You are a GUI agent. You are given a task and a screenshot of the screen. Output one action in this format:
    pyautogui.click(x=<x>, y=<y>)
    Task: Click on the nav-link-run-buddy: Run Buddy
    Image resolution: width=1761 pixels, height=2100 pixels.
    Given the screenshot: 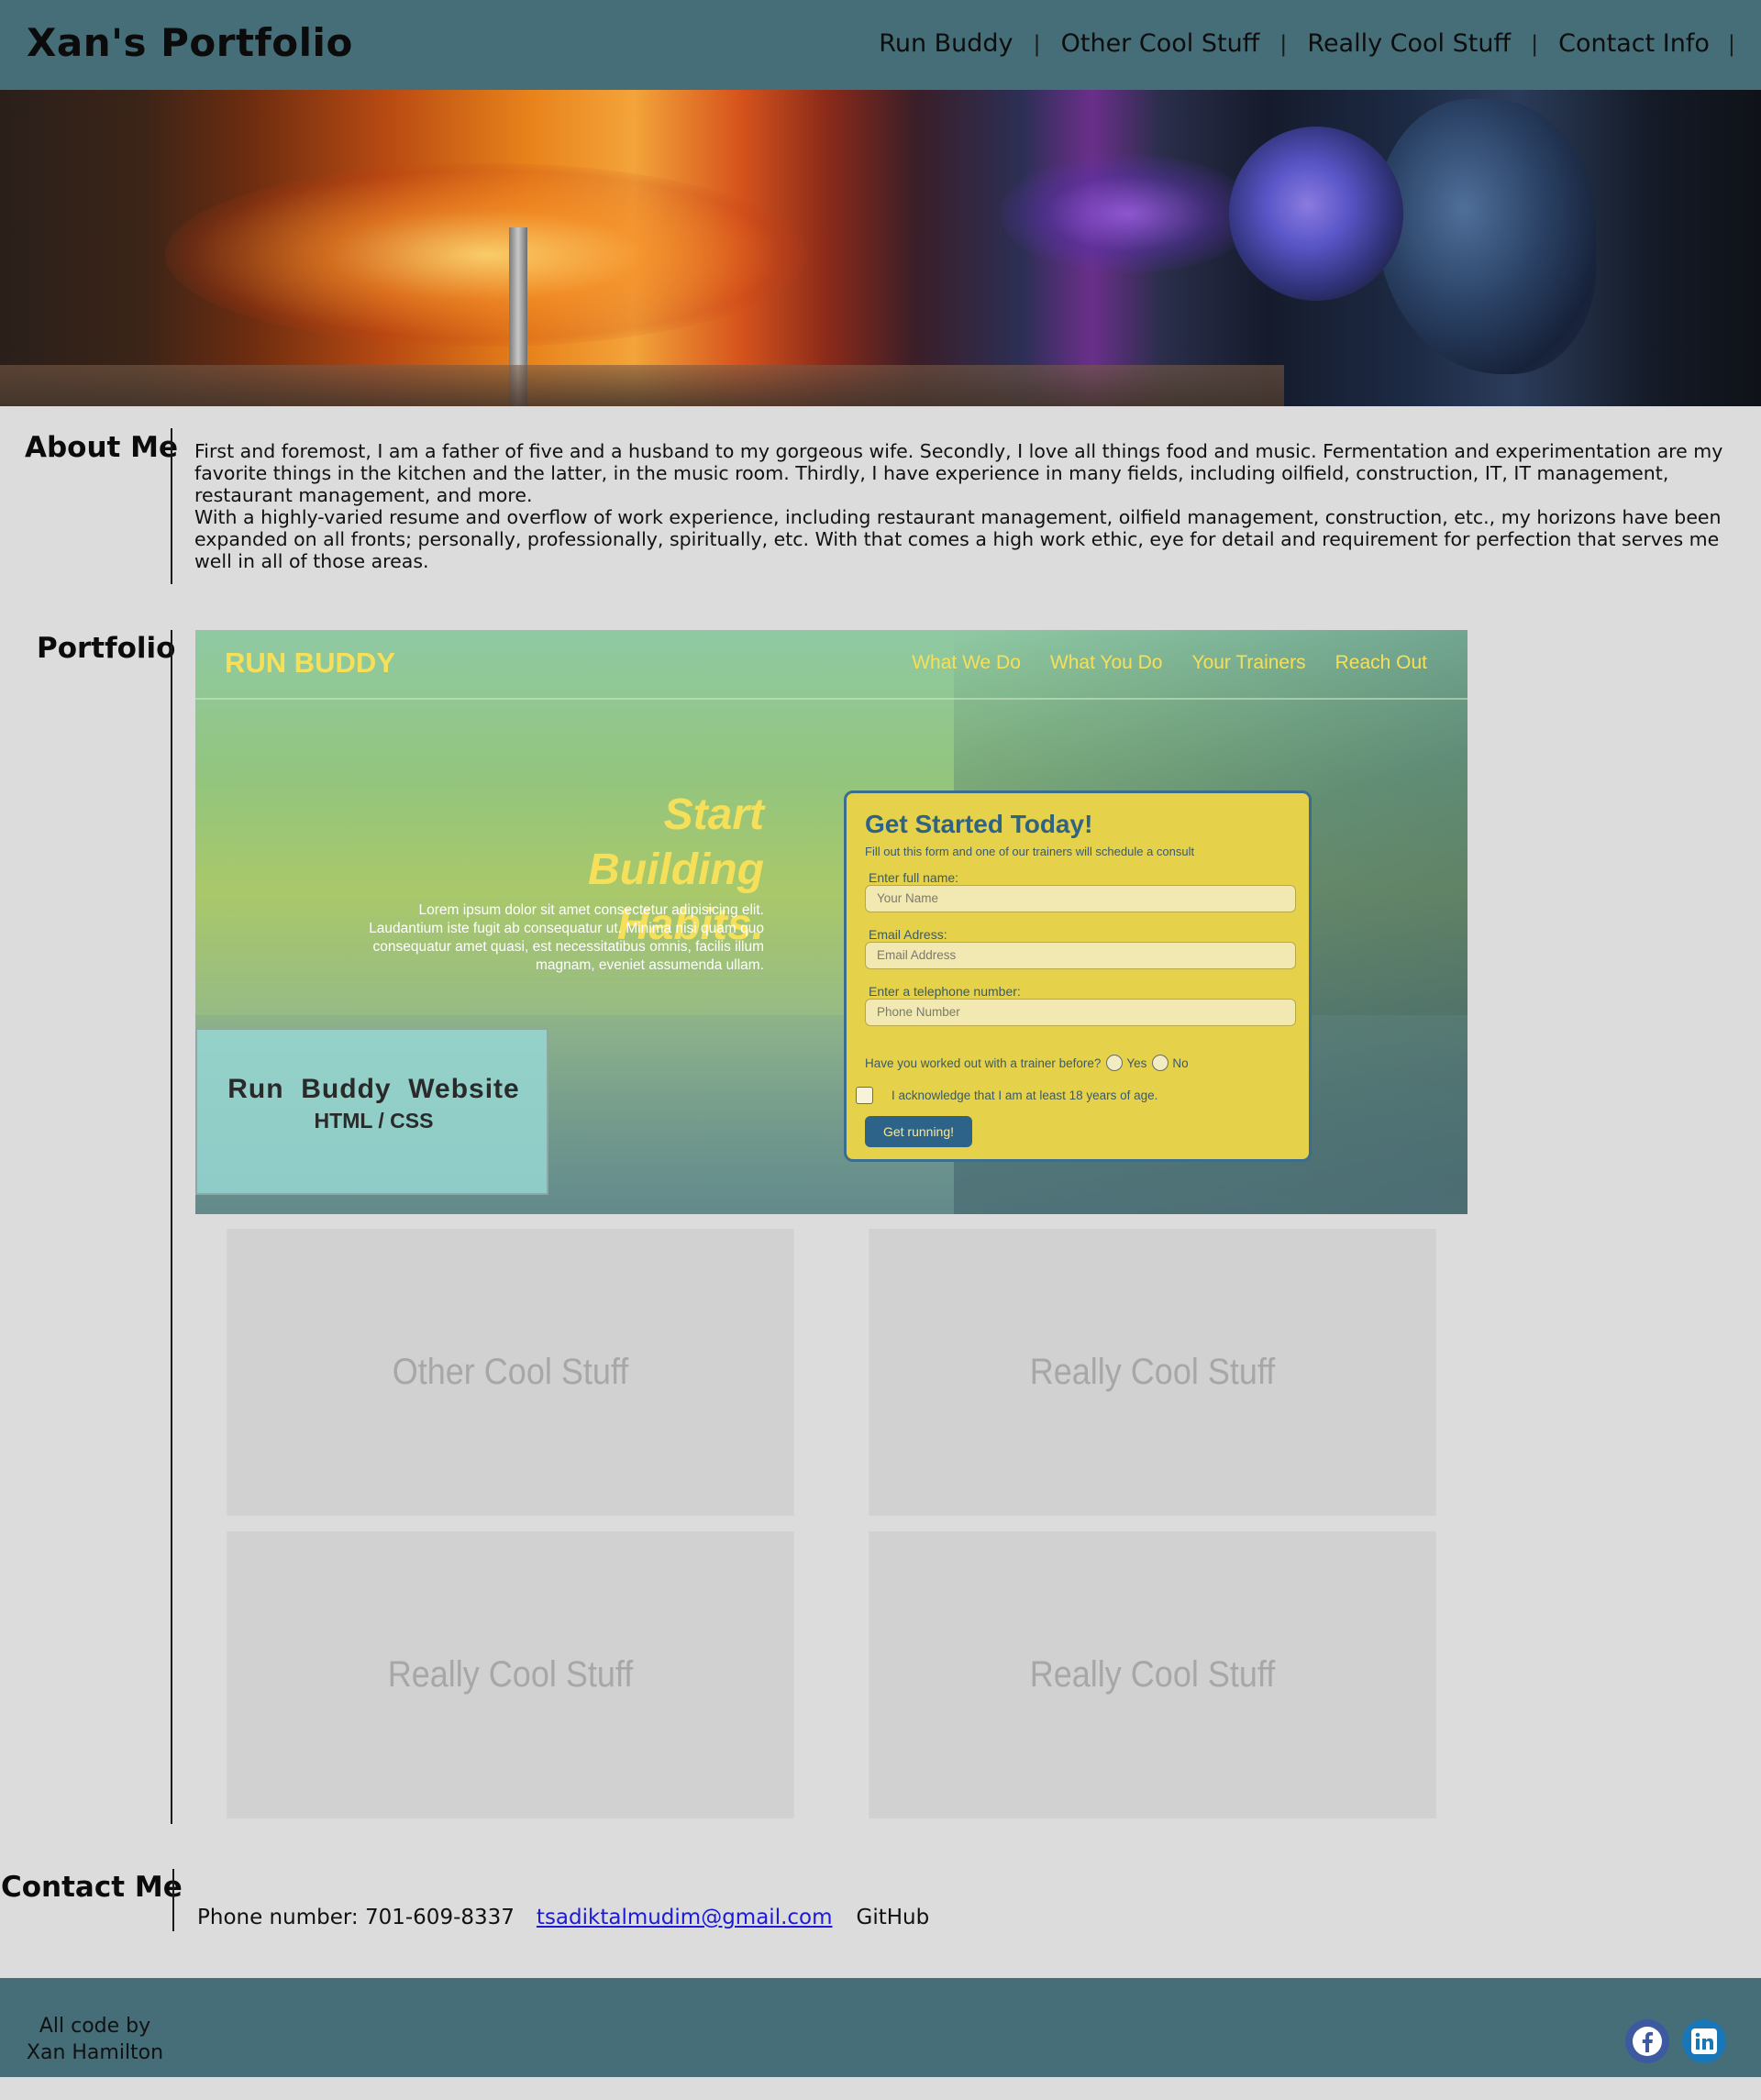 What is the action you would take?
    pyautogui.click(x=946, y=43)
    